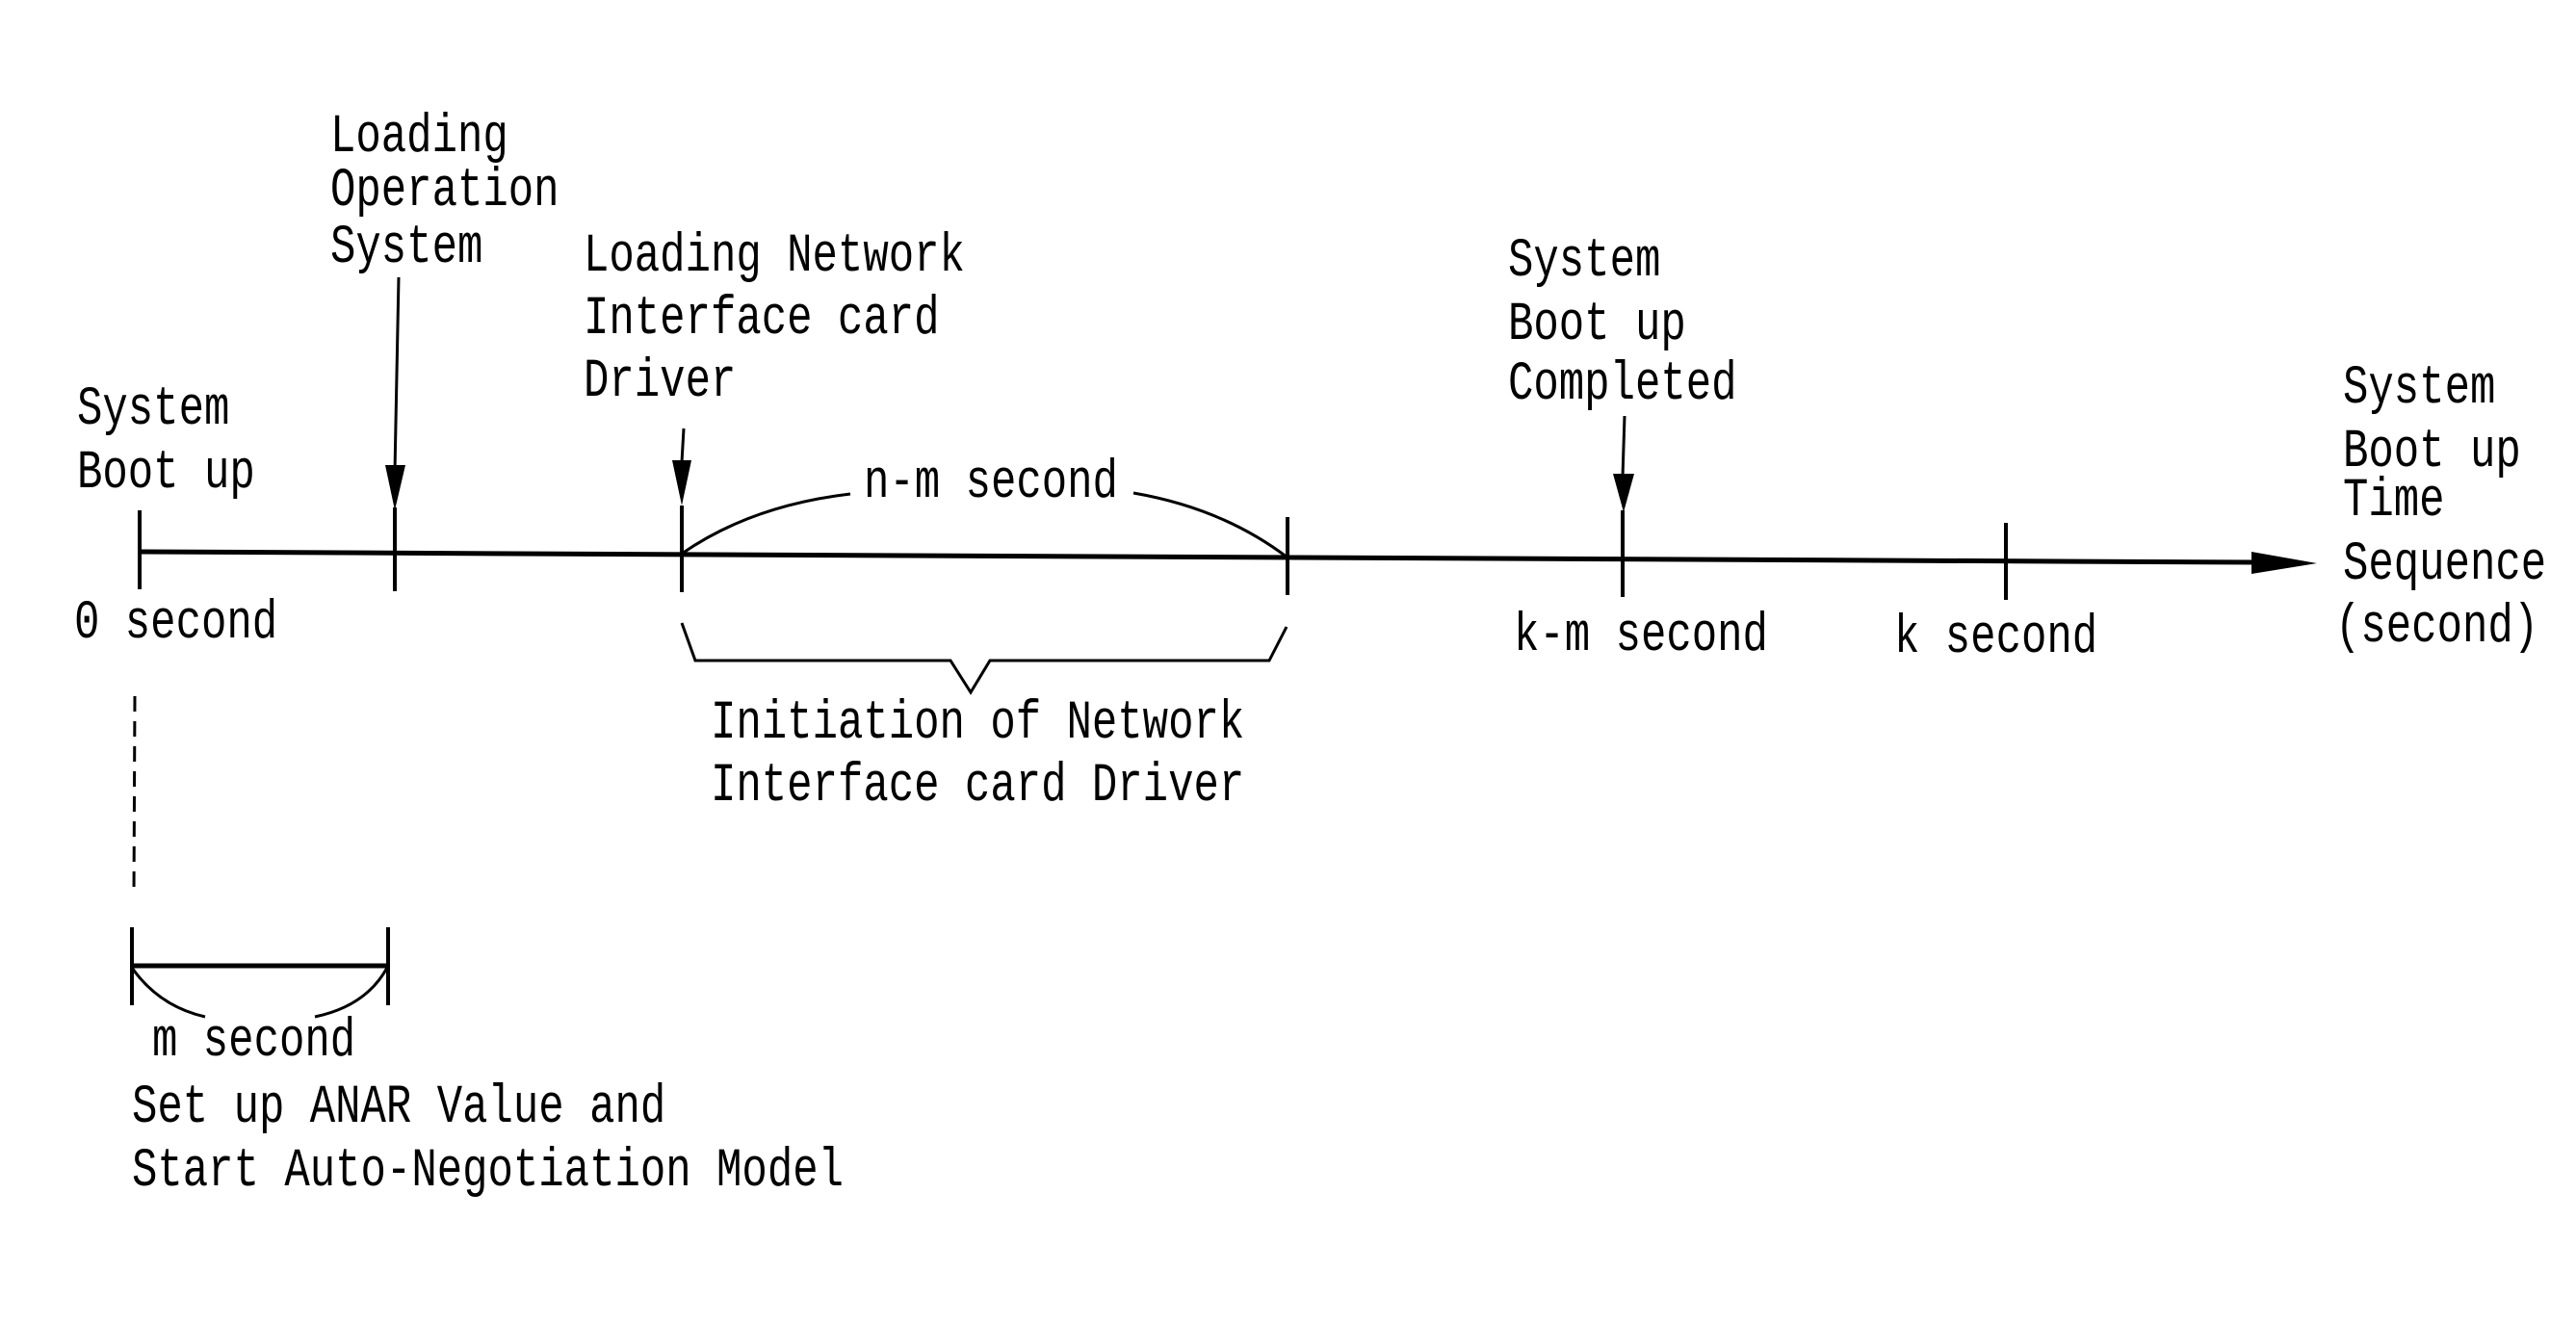 The image size is (2576, 1323). I want to click on boot-label-line: Boot up, so click(166, 474).